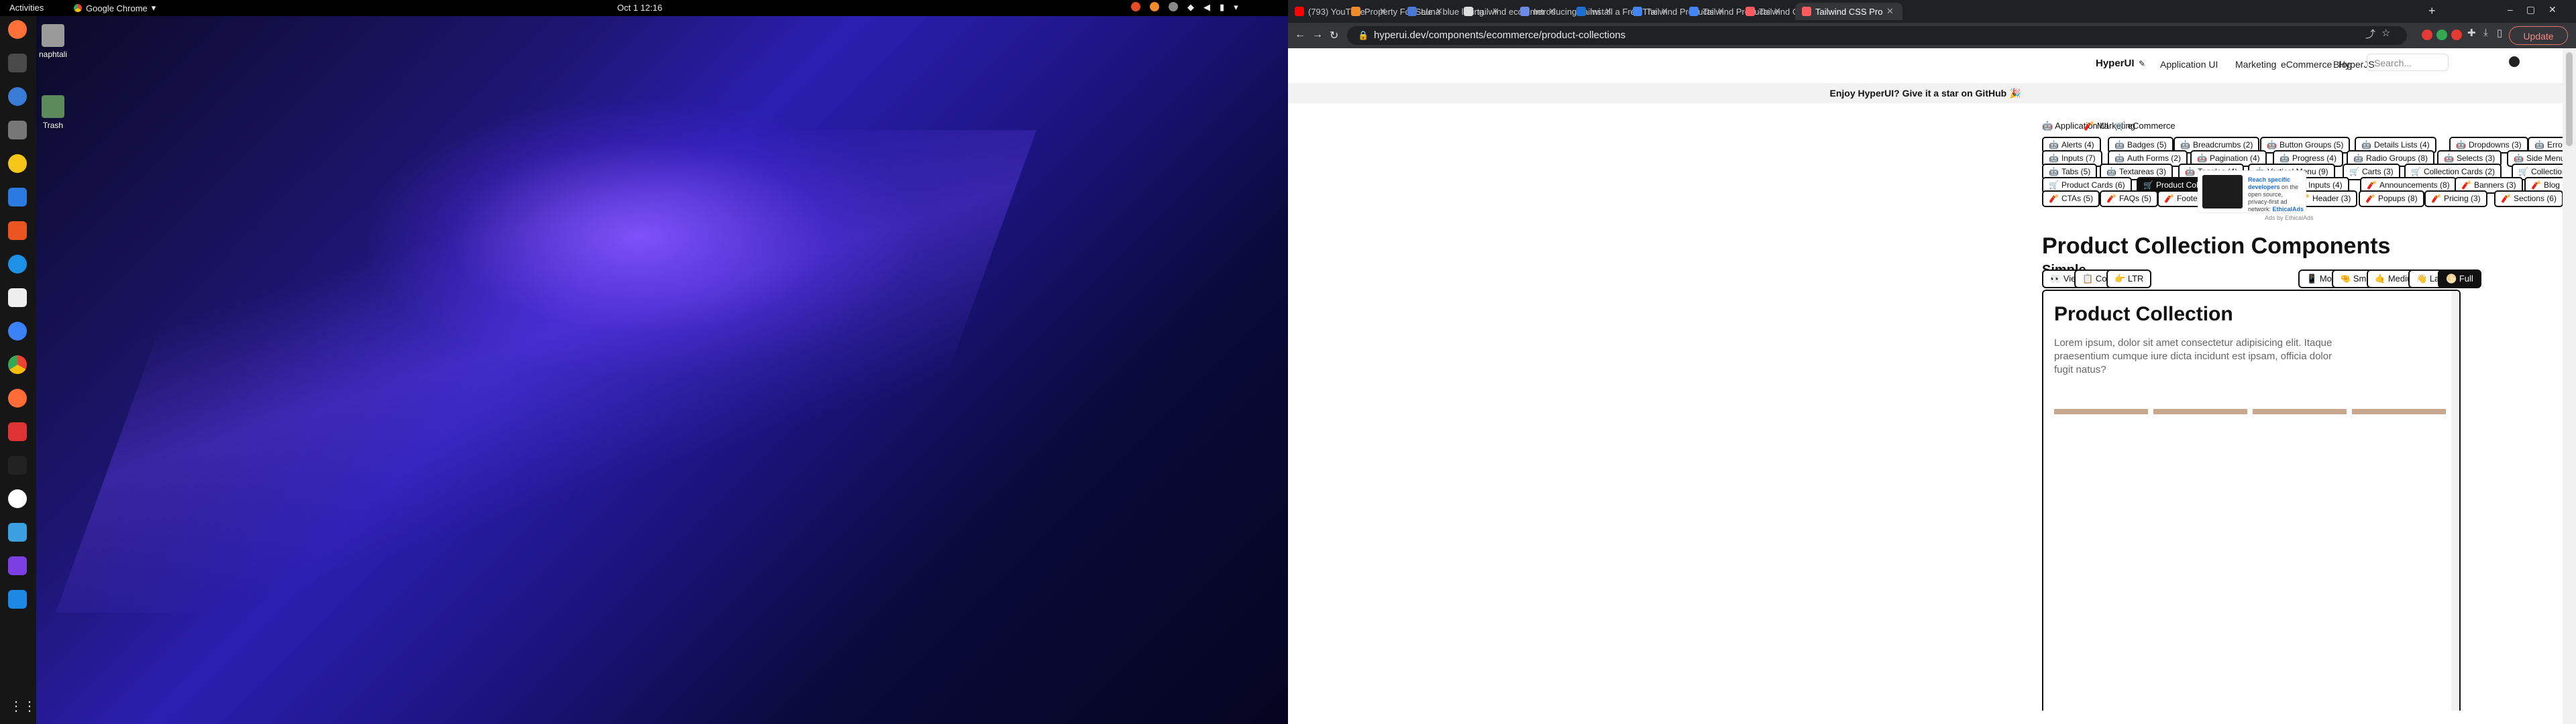 The height and width of the screenshot is (724, 2576). I want to click on sidebar-icon: ▯, so click(2499, 33).